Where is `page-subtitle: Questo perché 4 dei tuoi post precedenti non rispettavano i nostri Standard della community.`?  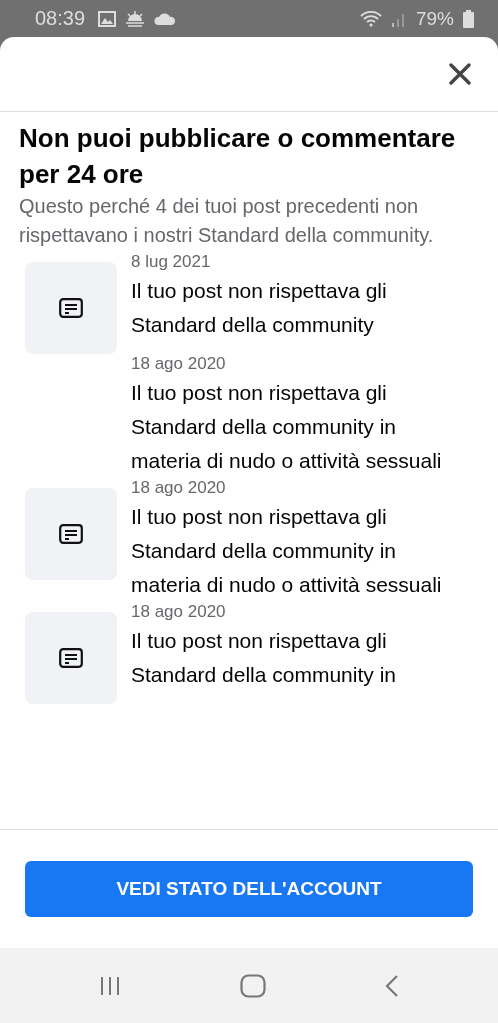
page-subtitle: Questo perché 4 dei tuoi post precedenti non rispettavano i nostri Standard della community. is located at coordinates (227, 221).